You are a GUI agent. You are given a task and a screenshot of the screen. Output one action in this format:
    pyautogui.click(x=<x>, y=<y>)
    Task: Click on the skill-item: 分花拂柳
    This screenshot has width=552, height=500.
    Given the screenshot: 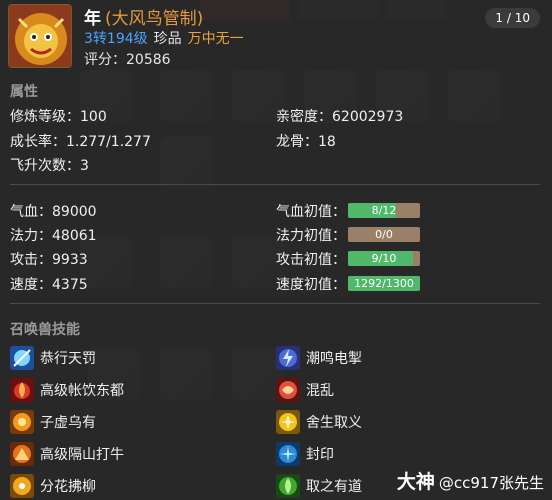 What is the action you would take?
    pyautogui.click(x=53, y=486)
    